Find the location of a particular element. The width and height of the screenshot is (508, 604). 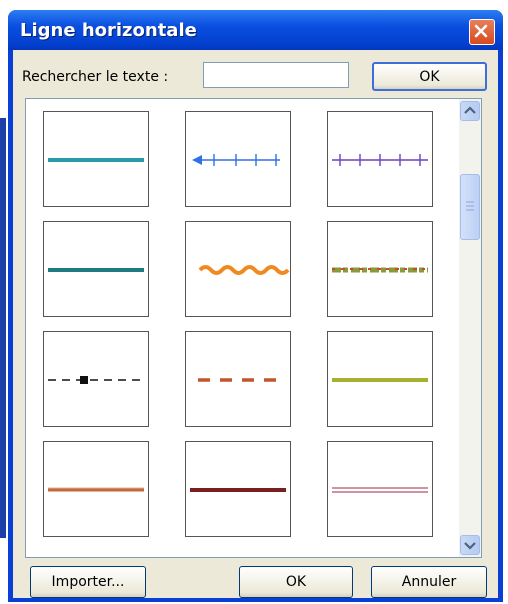

cancel-button: Annuler is located at coordinates (429, 582).